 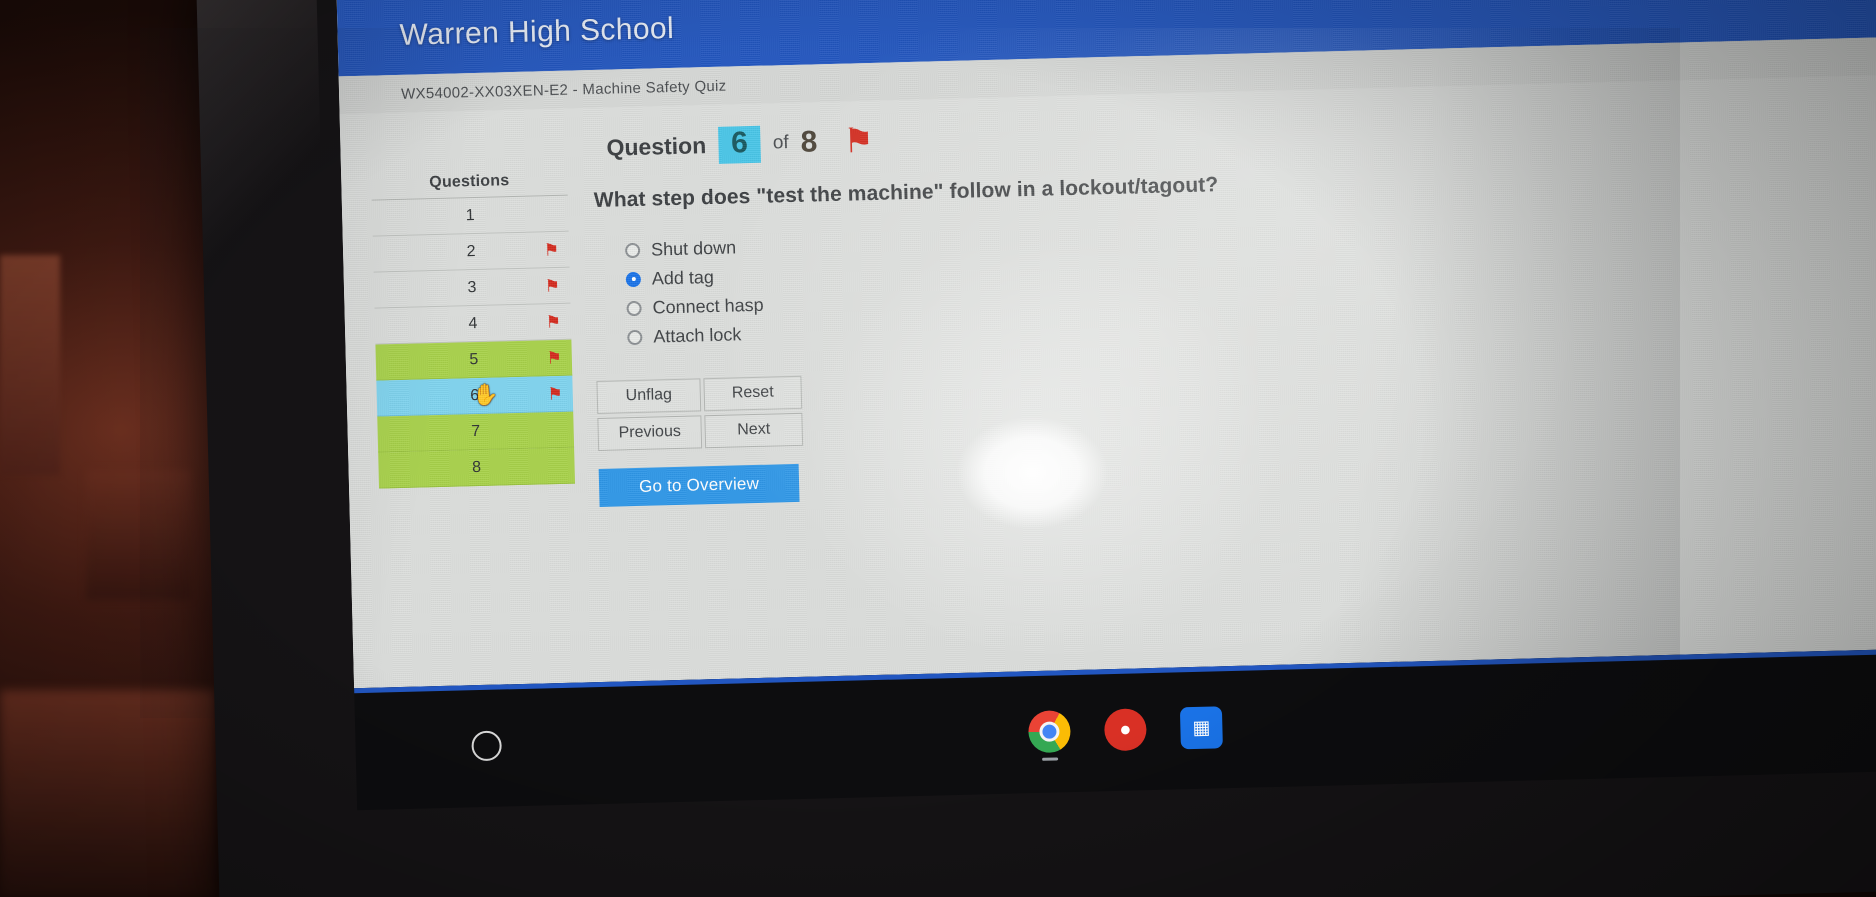 I want to click on question-number: 1, so click(x=470, y=215).